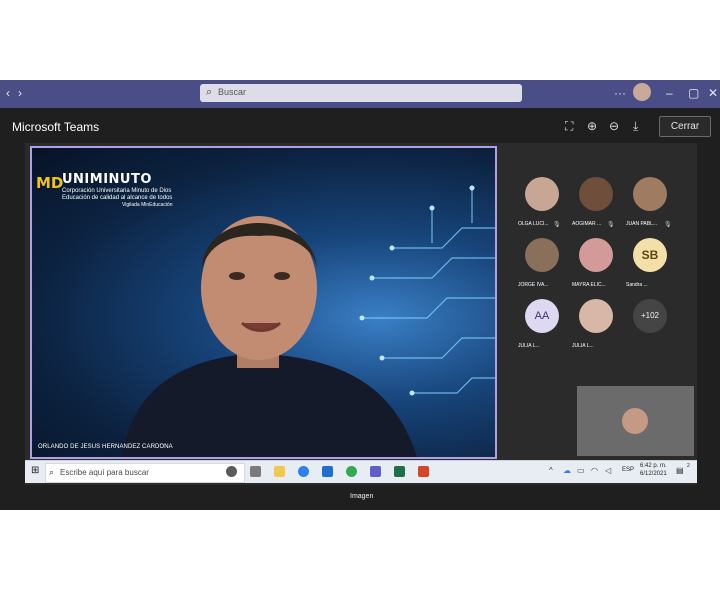 This screenshot has width=720, height=600. I want to click on self-view-video, so click(635, 421).